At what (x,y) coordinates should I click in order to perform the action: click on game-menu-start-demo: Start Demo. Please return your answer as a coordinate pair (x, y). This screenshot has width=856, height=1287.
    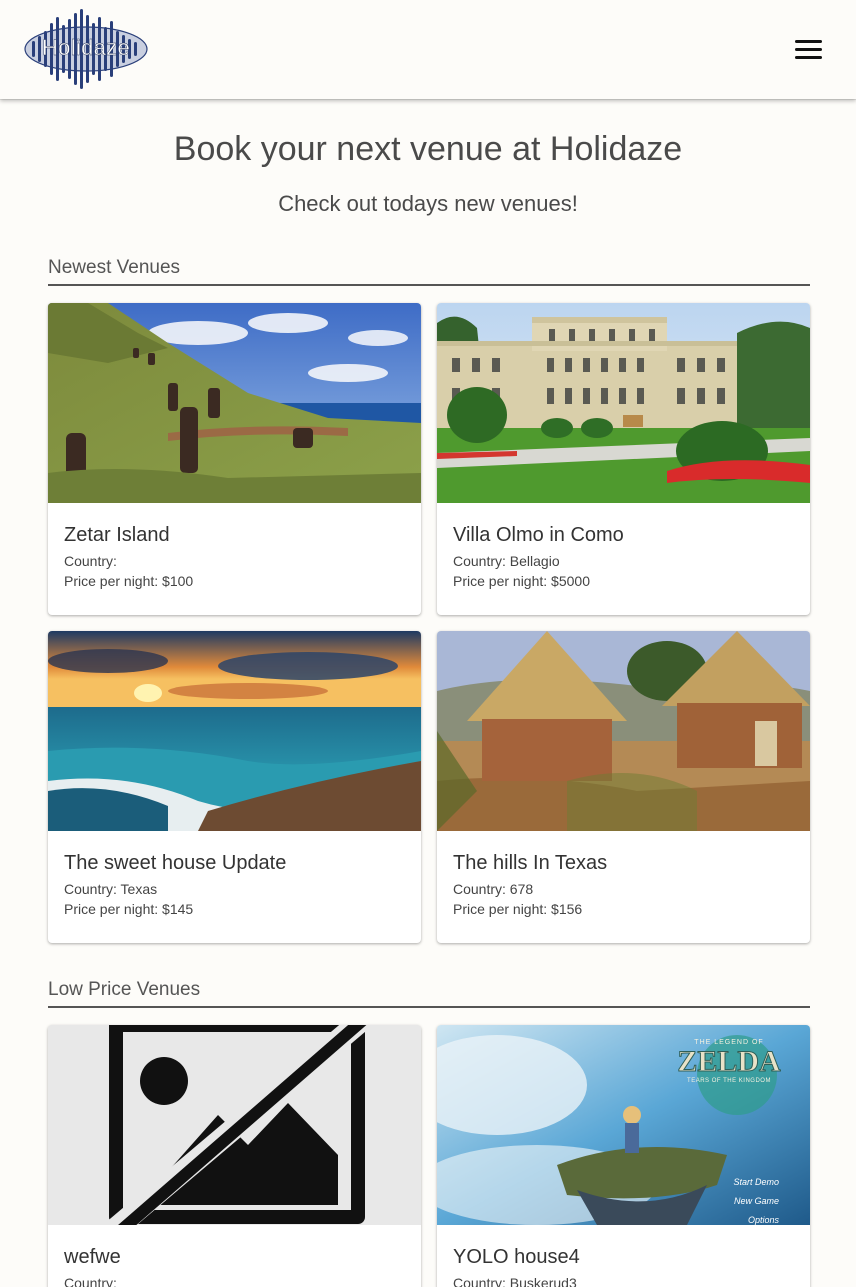
    Looking at the image, I should click on (756, 1182).